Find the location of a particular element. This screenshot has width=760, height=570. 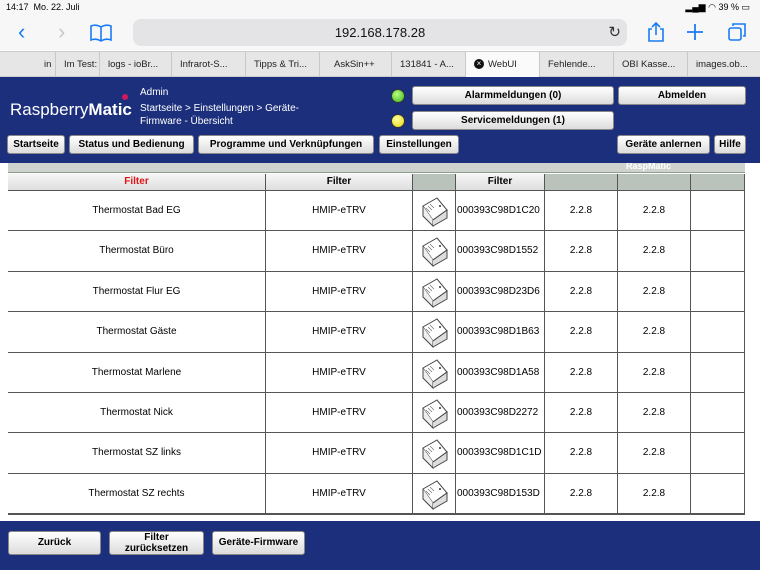

battery-icon: ▭ is located at coordinates (745, 7).